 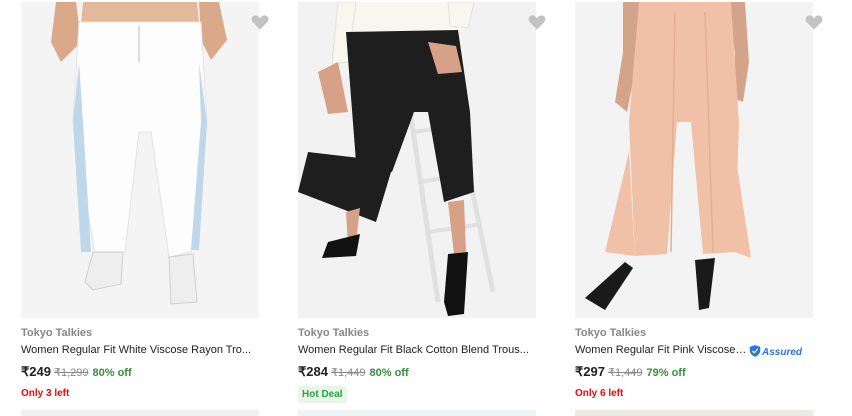 What do you see at coordinates (36, 371) in the screenshot?
I see `product-price: ₹249` at bounding box center [36, 371].